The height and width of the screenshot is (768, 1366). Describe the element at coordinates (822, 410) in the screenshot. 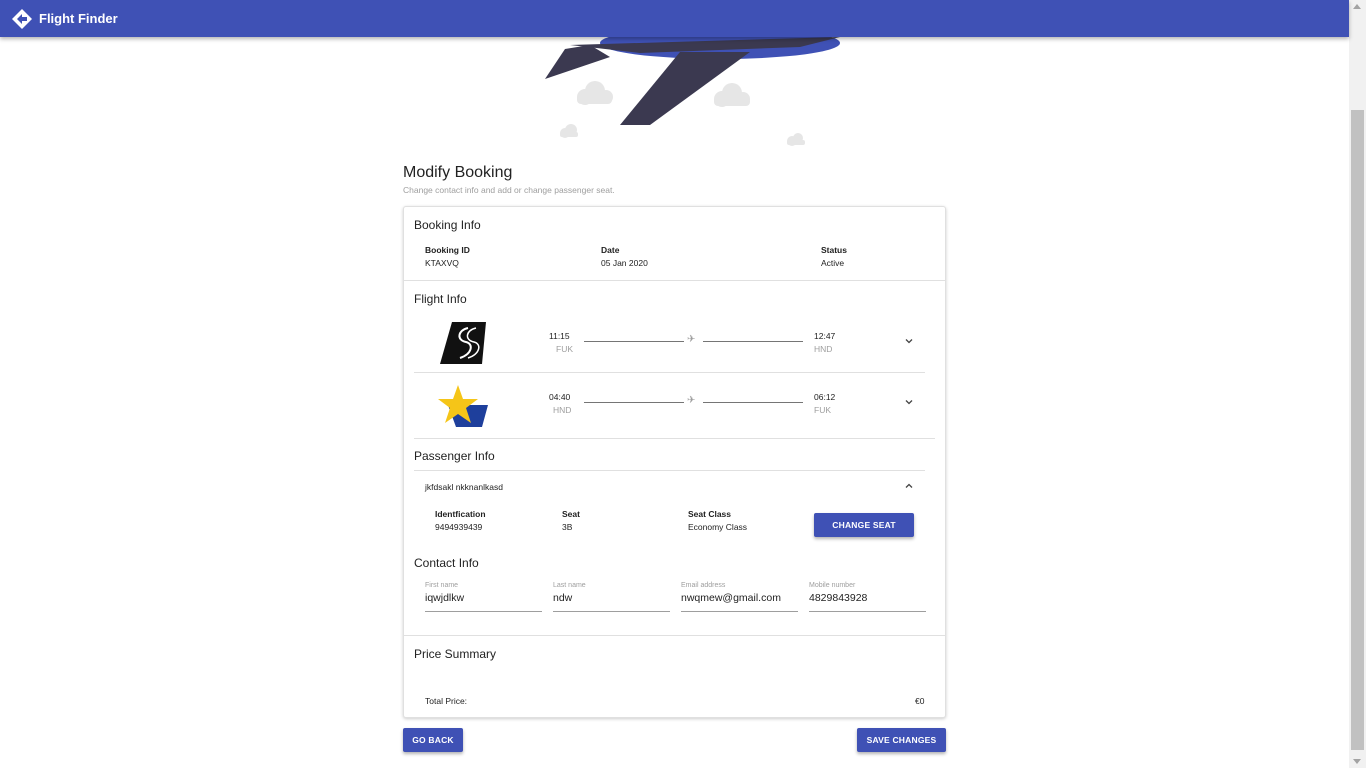

I see `arrival-code: FUK` at that location.